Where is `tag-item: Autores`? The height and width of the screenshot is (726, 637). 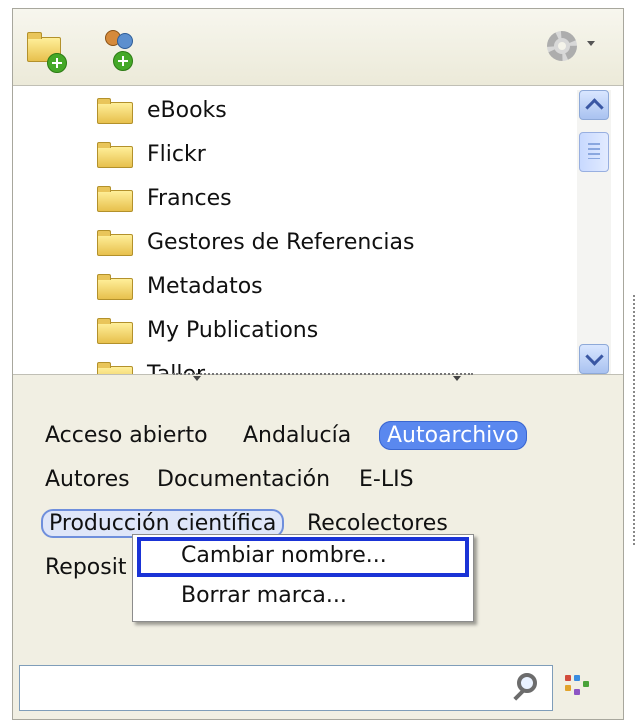 tag-item: Autores is located at coordinates (87, 479).